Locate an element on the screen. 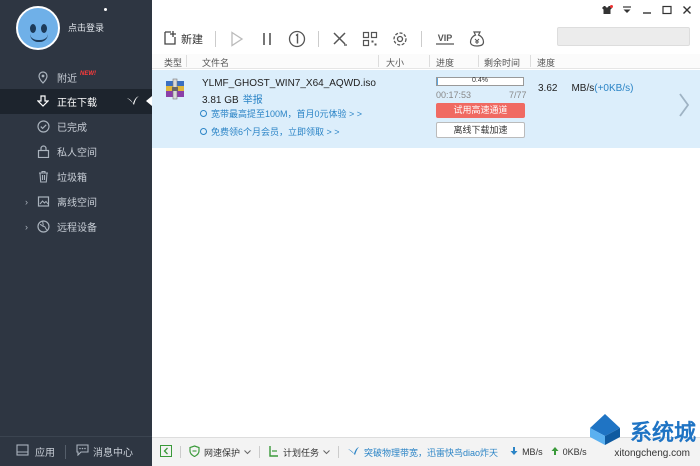 Image resolution: width=700 pixels, height=466 pixels. col-filename: 文件名 is located at coordinates (215, 62).